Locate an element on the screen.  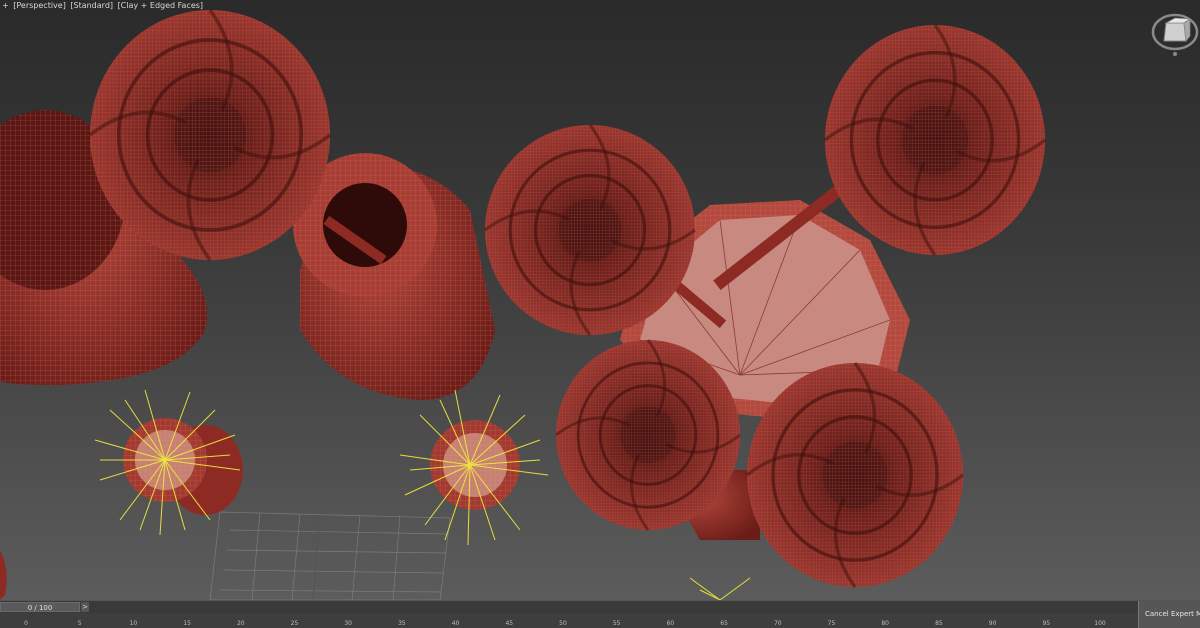
ruler-tick-label: 25 is located at coordinates (294, 623).